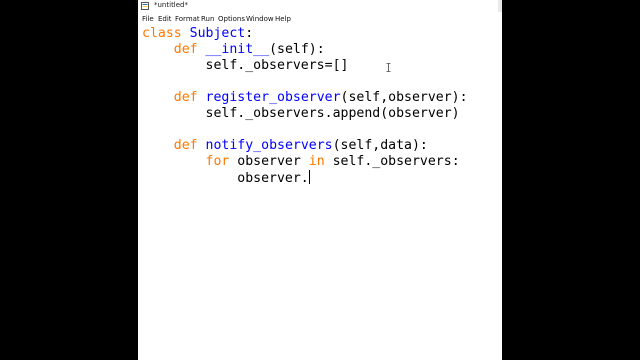  I want to click on menu-options: Options, so click(231, 19).